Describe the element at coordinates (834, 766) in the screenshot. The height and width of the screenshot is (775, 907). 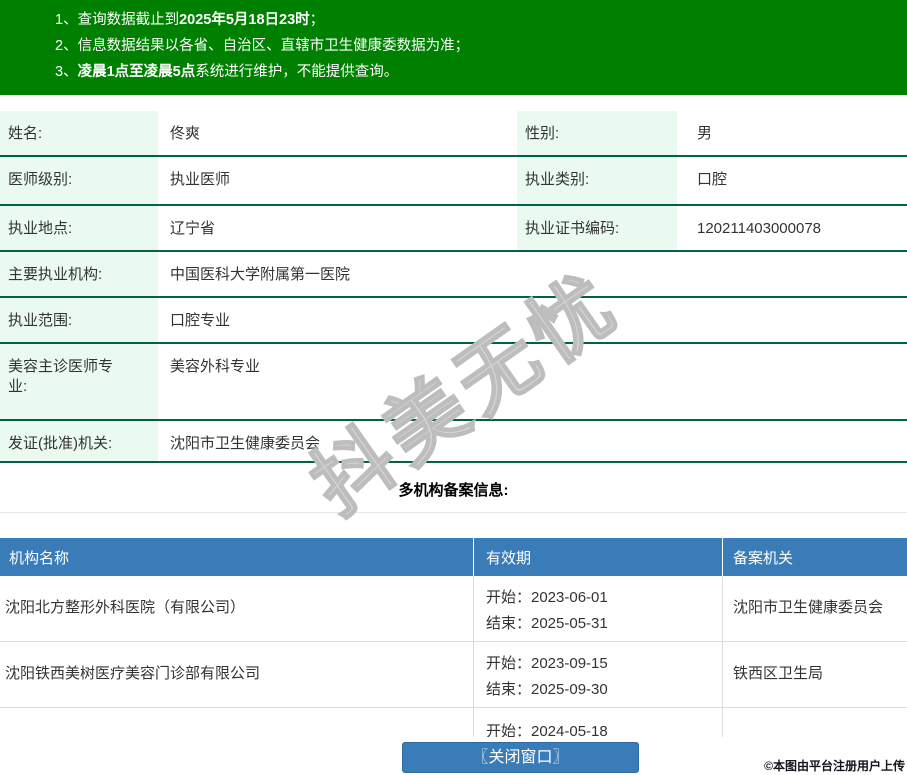
I see `uploader-note: ©本图由平台注册用户上传` at that location.